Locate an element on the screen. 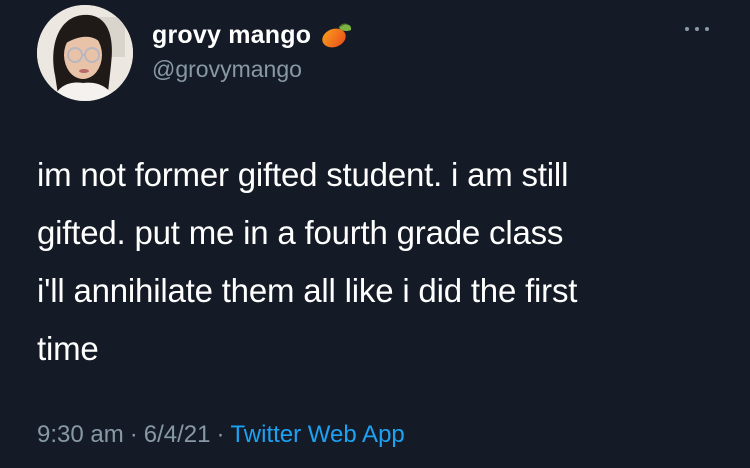 The image size is (750, 468). more-options-icon is located at coordinates (697, 29).